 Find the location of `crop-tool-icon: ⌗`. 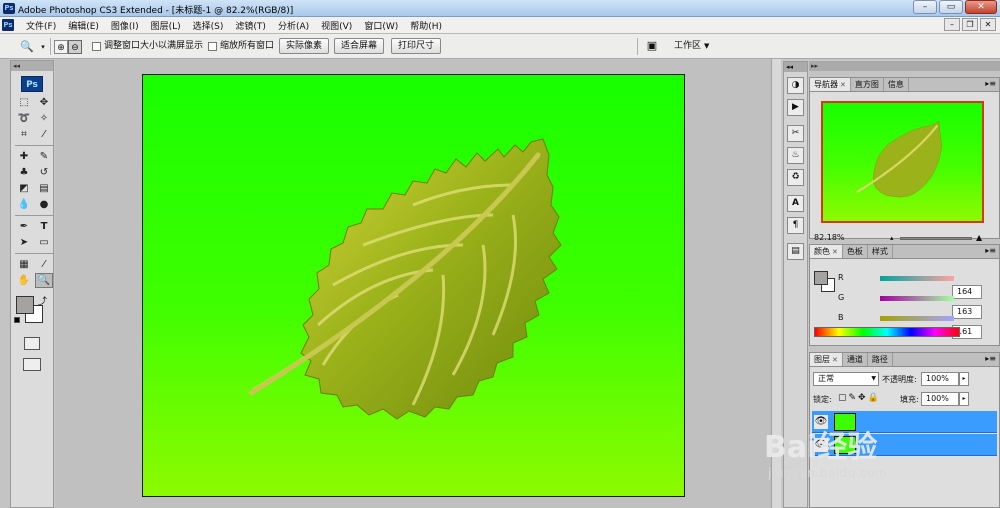

crop-tool-icon: ⌗ is located at coordinates (24, 134).